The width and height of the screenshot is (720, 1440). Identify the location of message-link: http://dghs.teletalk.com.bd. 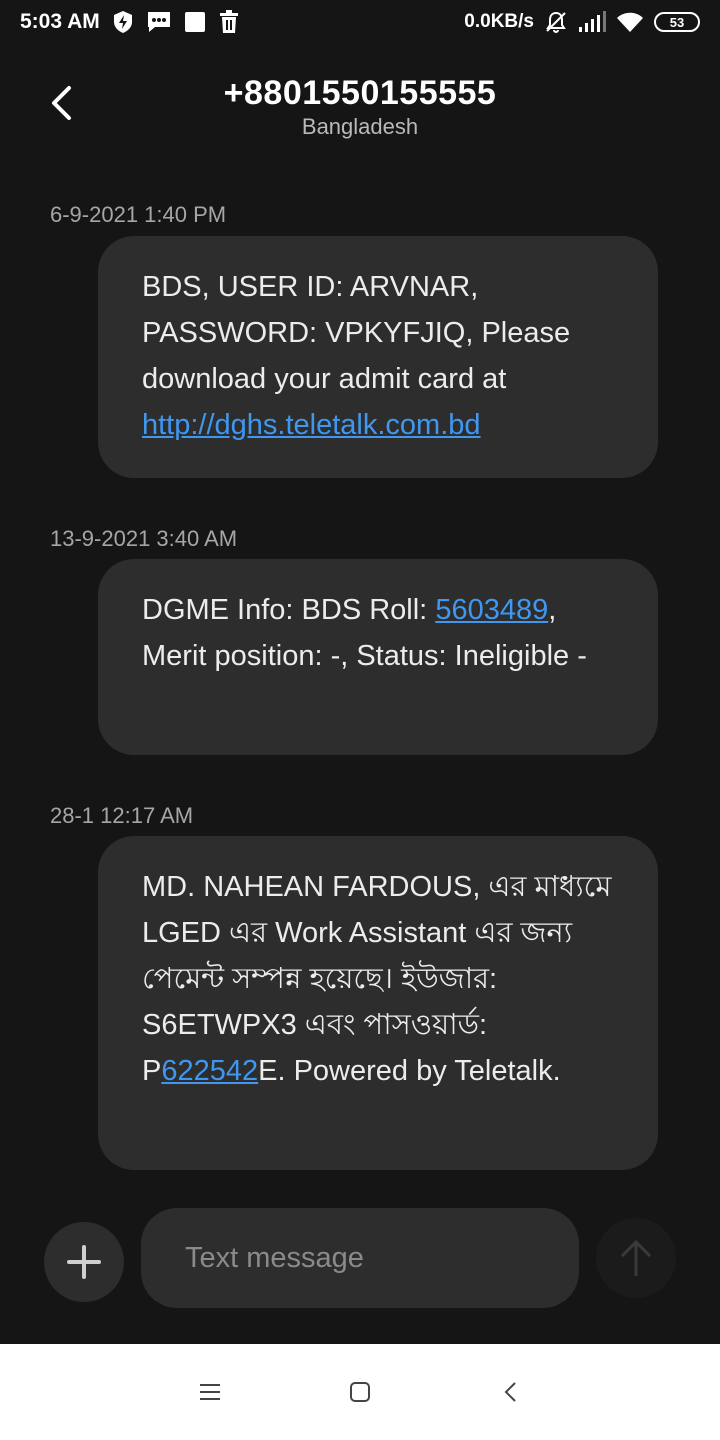
(311, 425).